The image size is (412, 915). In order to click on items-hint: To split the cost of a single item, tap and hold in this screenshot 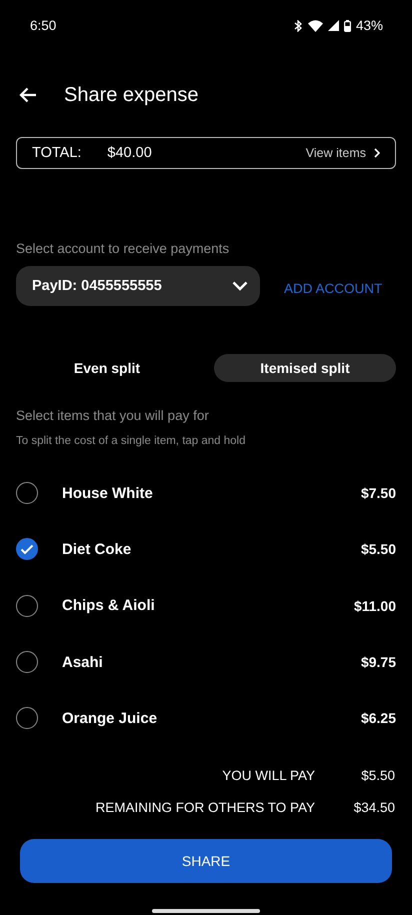, I will do `click(131, 441)`.